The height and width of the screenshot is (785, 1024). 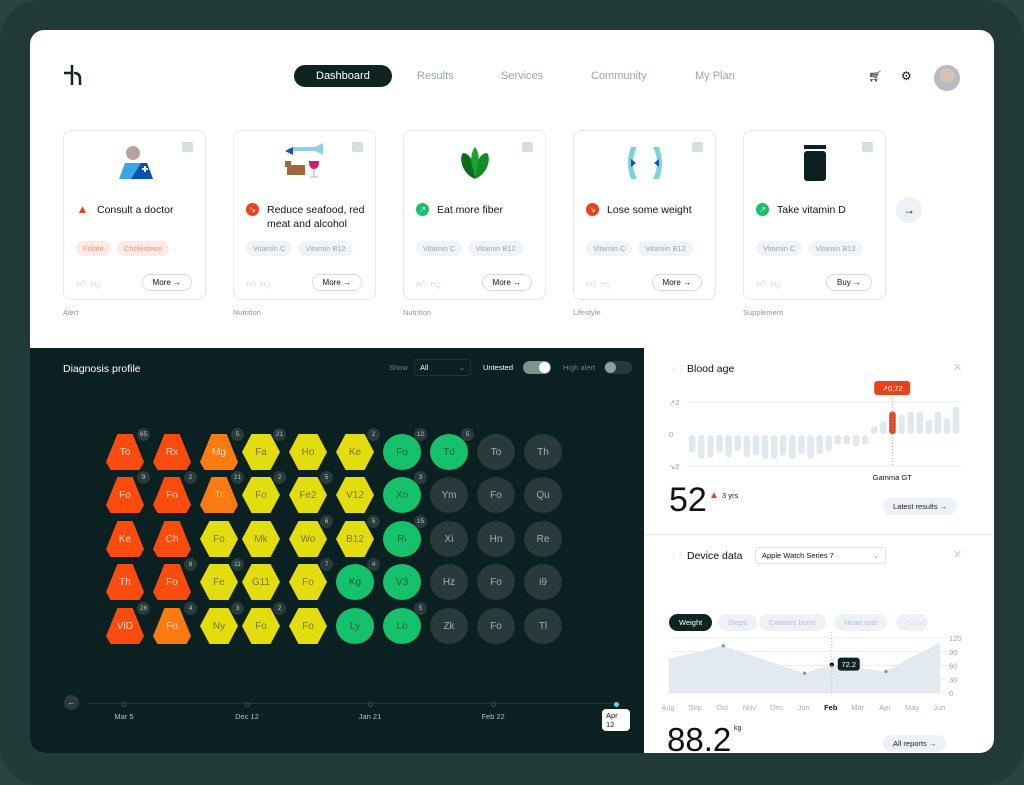 I want to click on biomarker-grey: Re, so click(x=543, y=539).